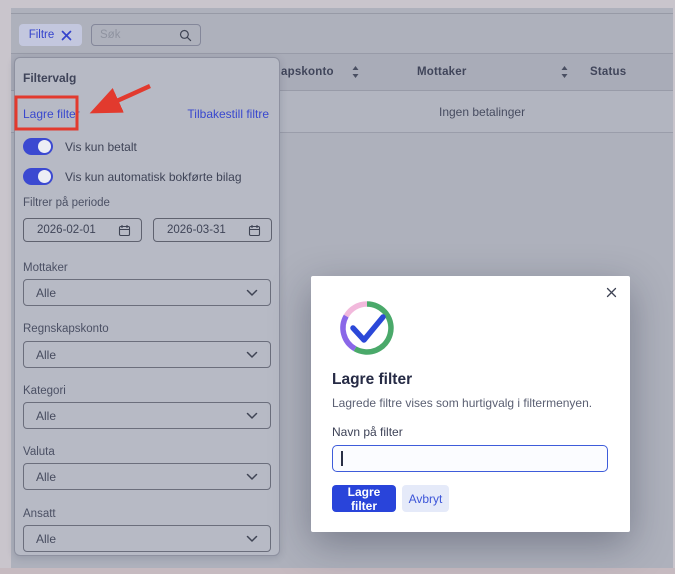  What do you see at coordinates (425, 498) in the screenshot?
I see `cancel-button: Avbryt` at bounding box center [425, 498].